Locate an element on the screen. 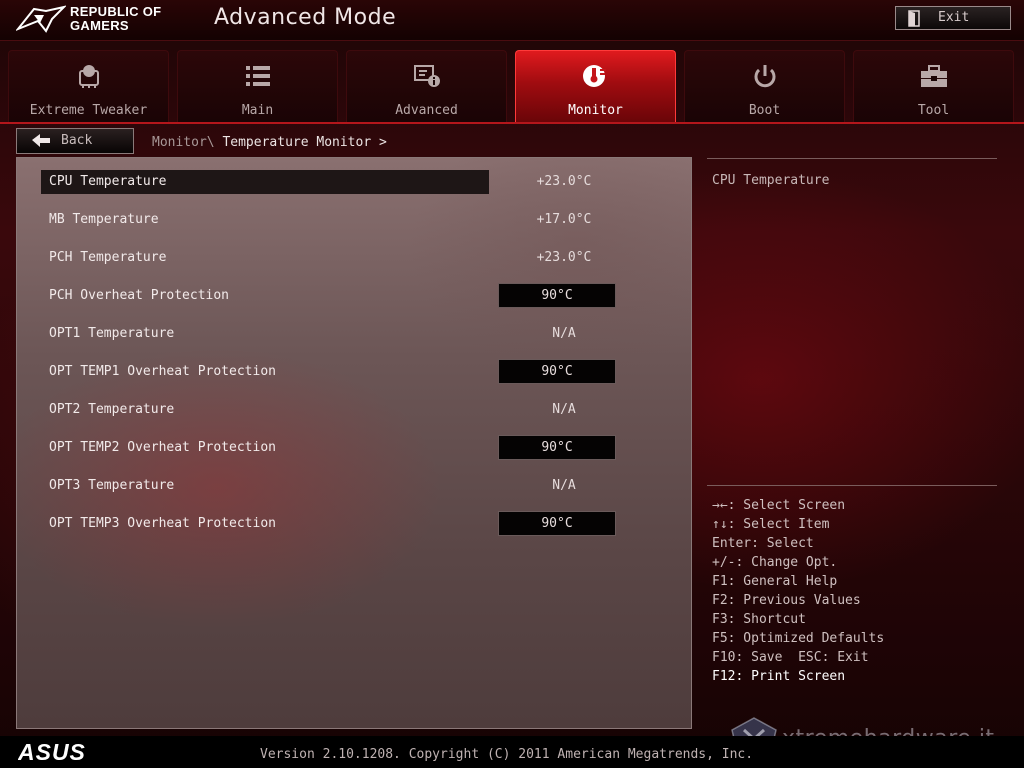 The height and width of the screenshot is (768, 1024). brand-text: REPUBLIC OF GAMERS is located at coordinates (115, 19).